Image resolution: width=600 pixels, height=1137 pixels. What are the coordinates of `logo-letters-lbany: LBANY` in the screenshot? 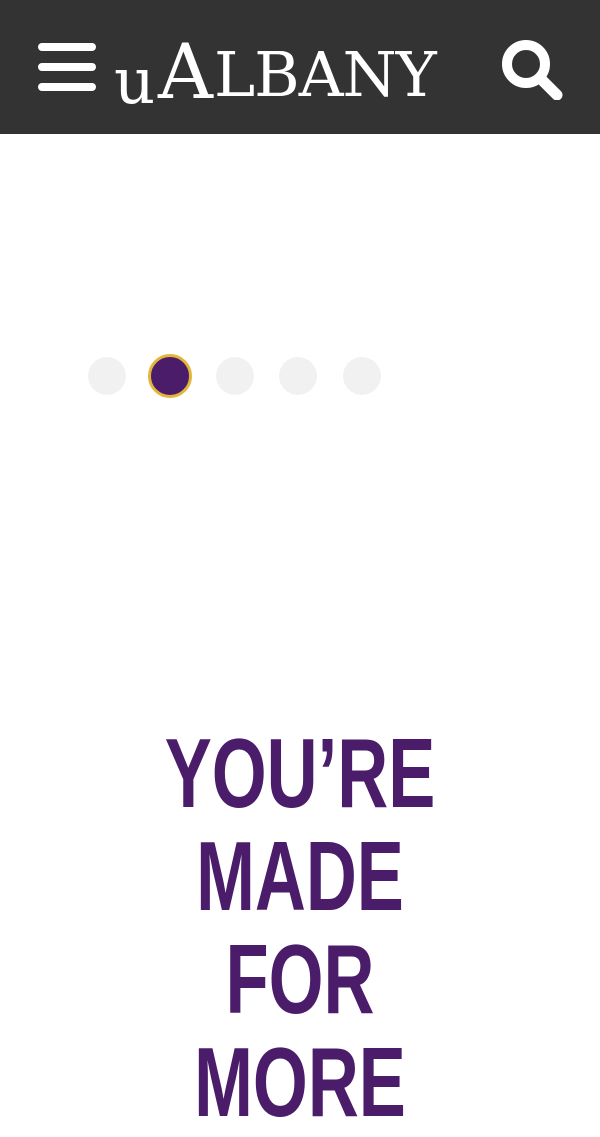 It's located at (325, 74).